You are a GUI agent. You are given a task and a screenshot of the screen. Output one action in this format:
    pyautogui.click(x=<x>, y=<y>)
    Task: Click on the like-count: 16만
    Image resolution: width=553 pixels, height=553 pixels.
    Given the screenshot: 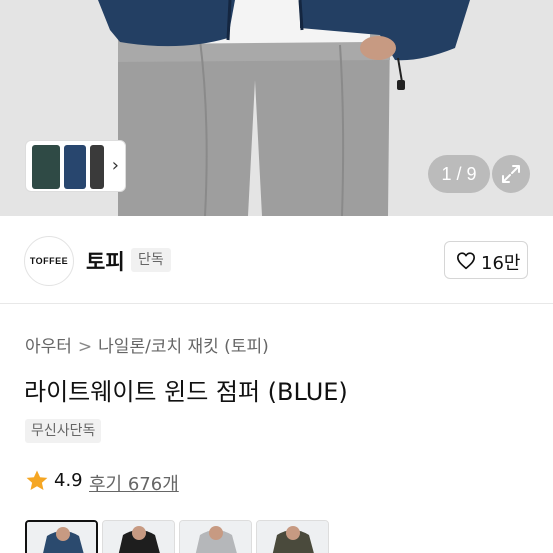 What is the action you would take?
    pyautogui.click(x=501, y=263)
    